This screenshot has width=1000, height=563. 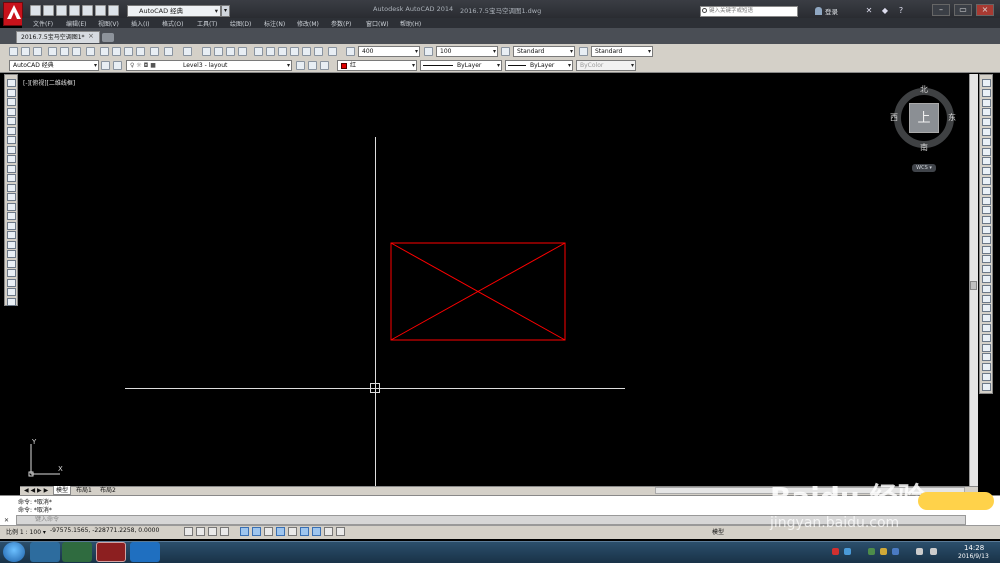 What do you see at coordinates (933, 551) in the screenshot?
I see `volume-icon` at bounding box center [933, 551].